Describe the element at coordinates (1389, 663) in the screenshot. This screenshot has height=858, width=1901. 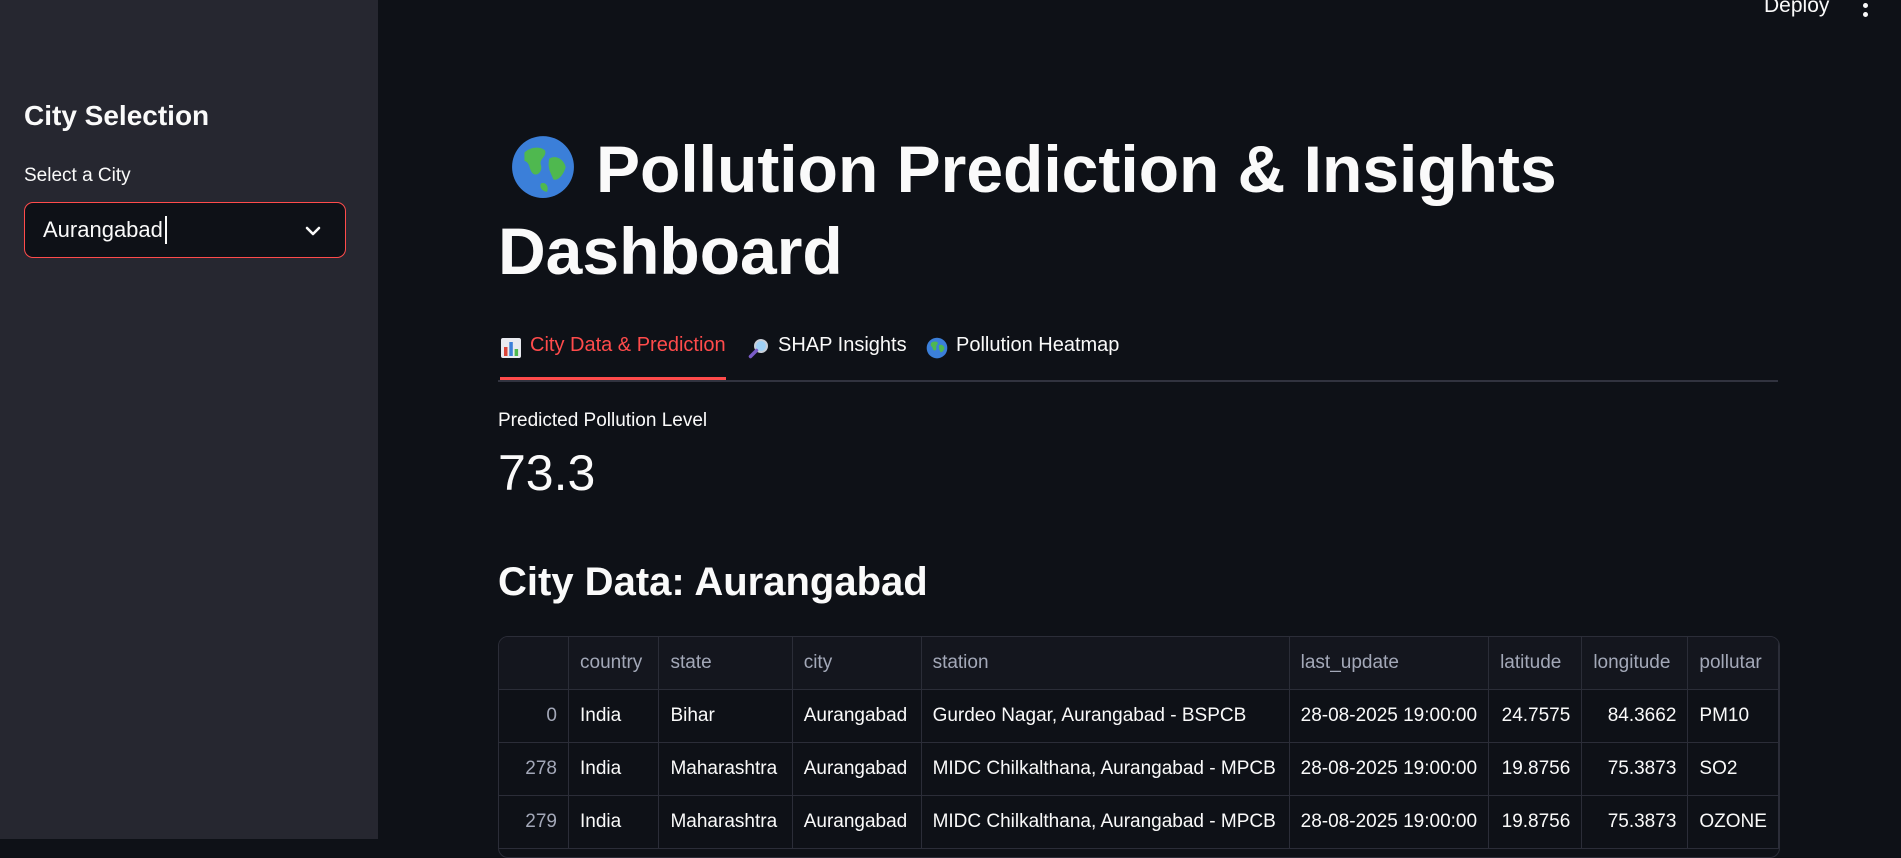
I see `column-header: last_update` at that location.